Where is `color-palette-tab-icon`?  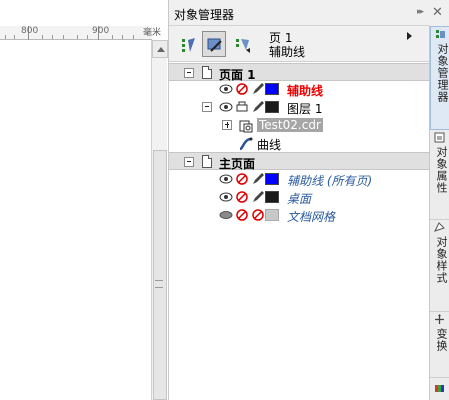
color-palette-tab-icon is located at coordinates (439, 388).